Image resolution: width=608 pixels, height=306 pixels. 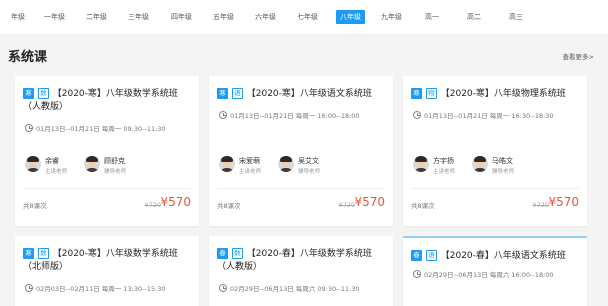 What do you see at coordinates (96, 17) in the screenshot?
I see `grade-tab-2: 二年级` at bounding box center [96, 17].